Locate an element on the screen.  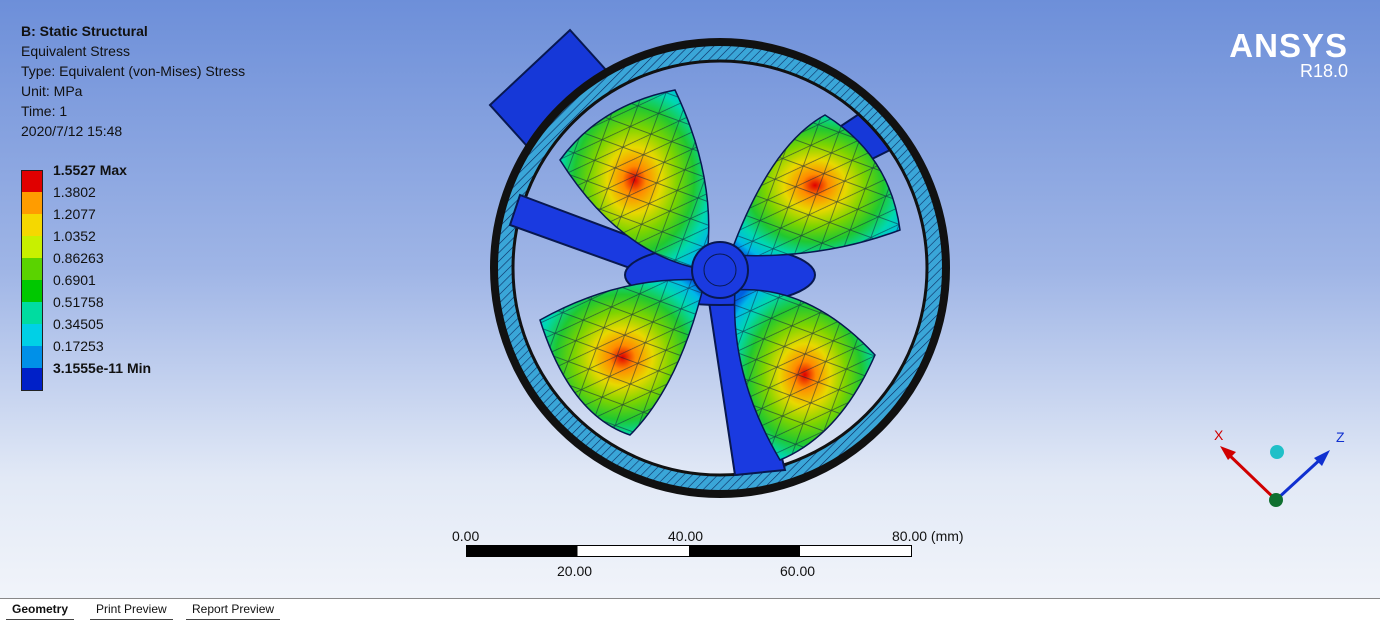
scale-label-80: 80.00 (mm) is located at coordinates (928, 536).